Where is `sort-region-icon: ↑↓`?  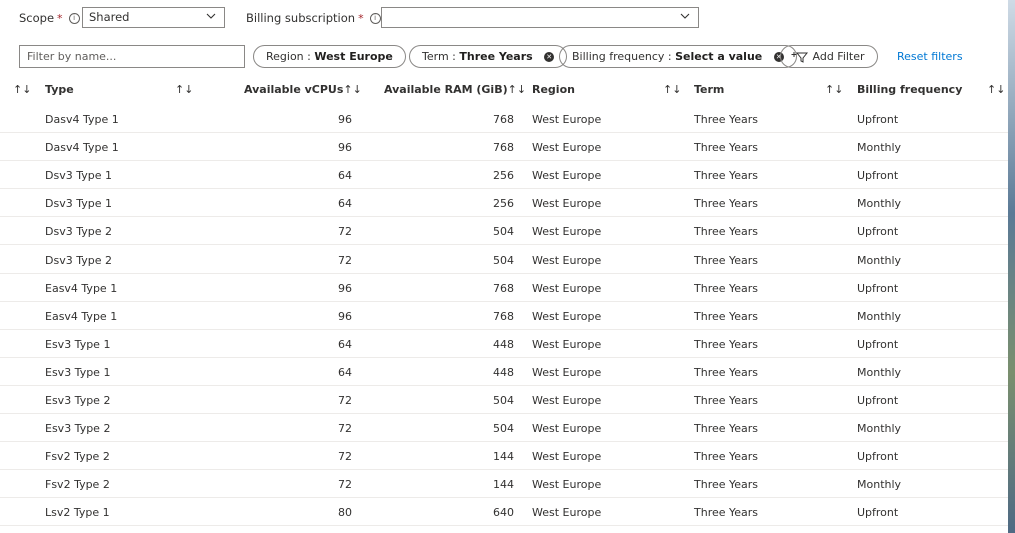 sort-region-icon: ↑↓ is located at coordinates (672, 89).